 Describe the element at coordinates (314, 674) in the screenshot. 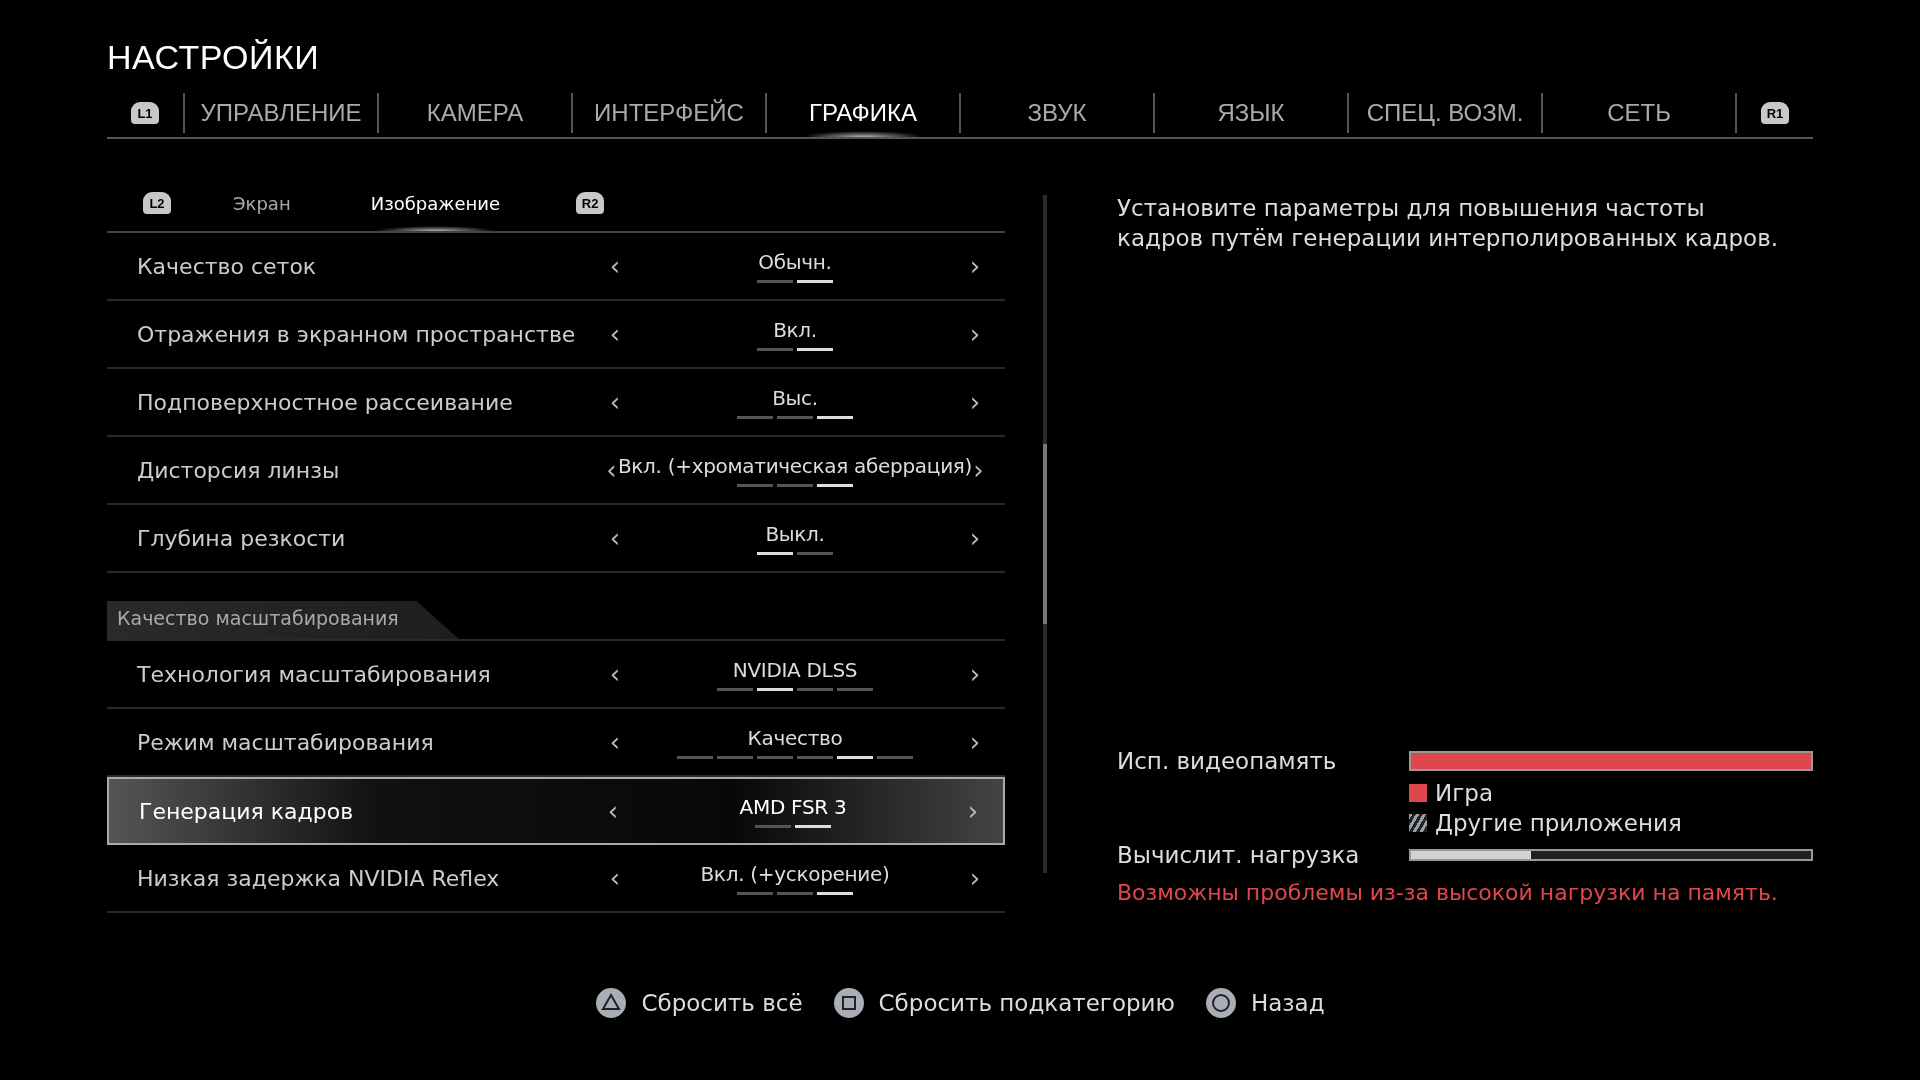

I see `setting-label: Технология масштабирования` at that location.